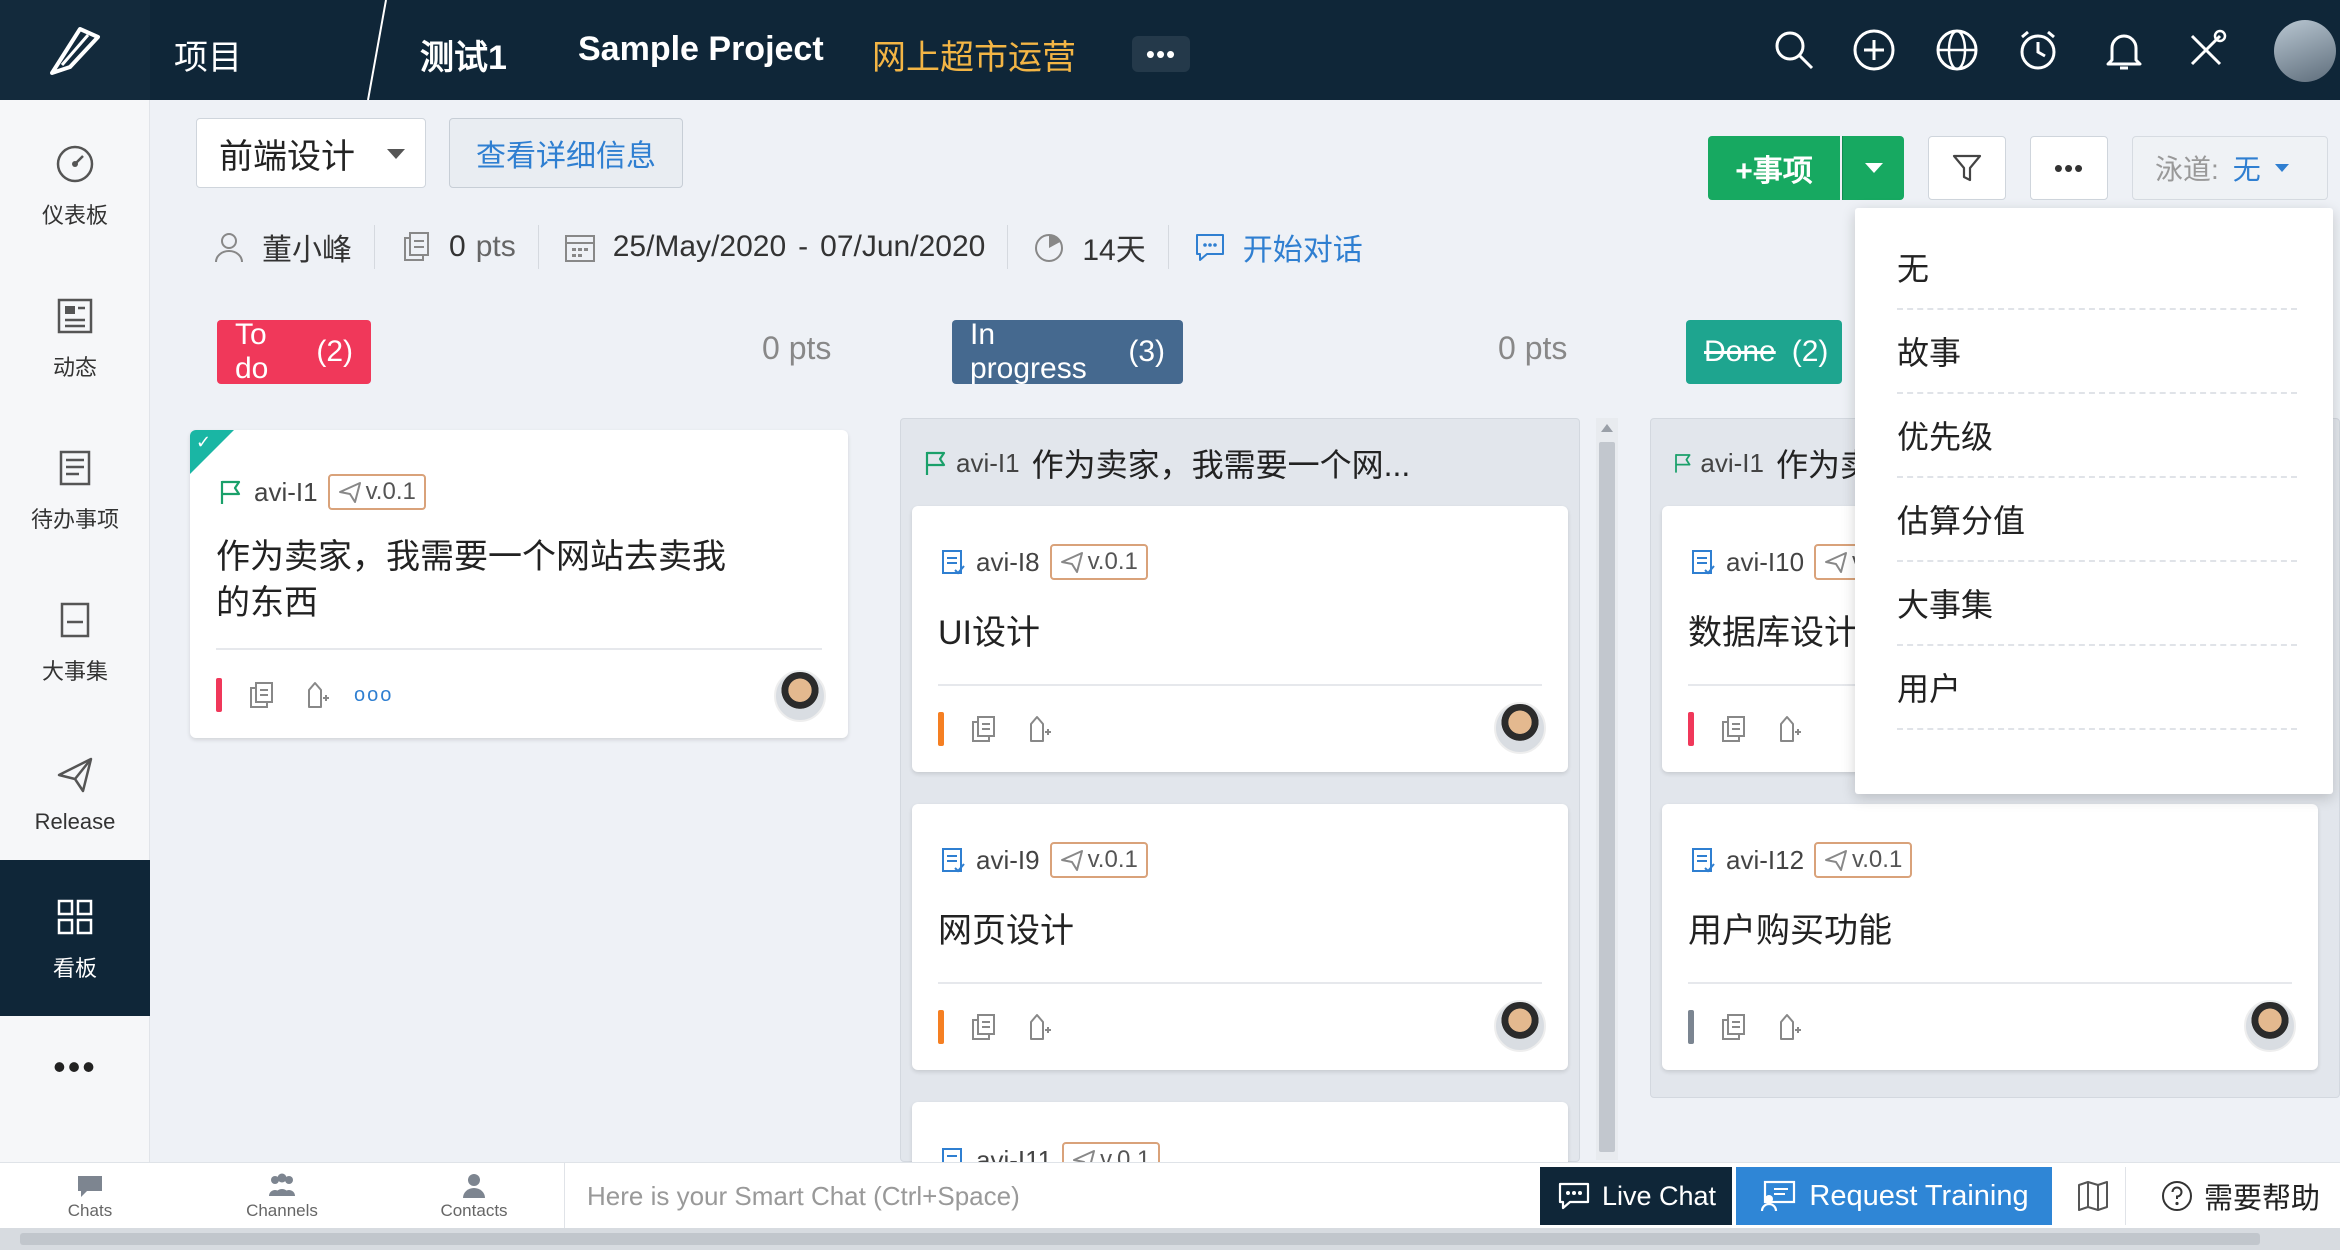 The image size is (2340, 1250). Describe the element at coordinates (75, 620) in the screenshot. I see `epic-icon` at that location.